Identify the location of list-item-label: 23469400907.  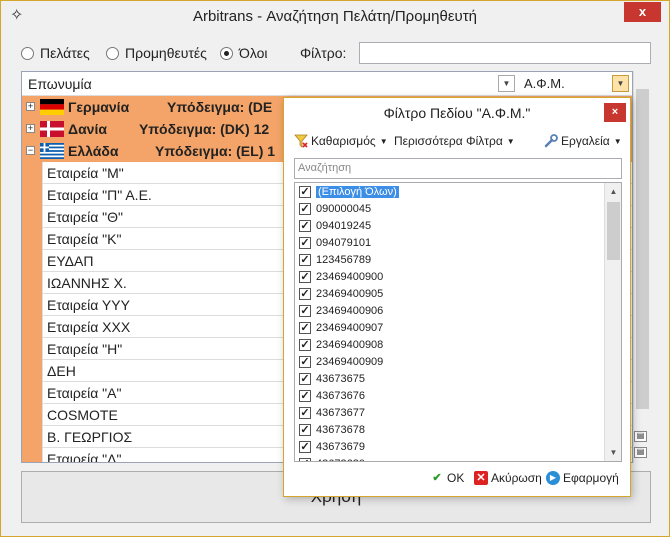
(350, 327).